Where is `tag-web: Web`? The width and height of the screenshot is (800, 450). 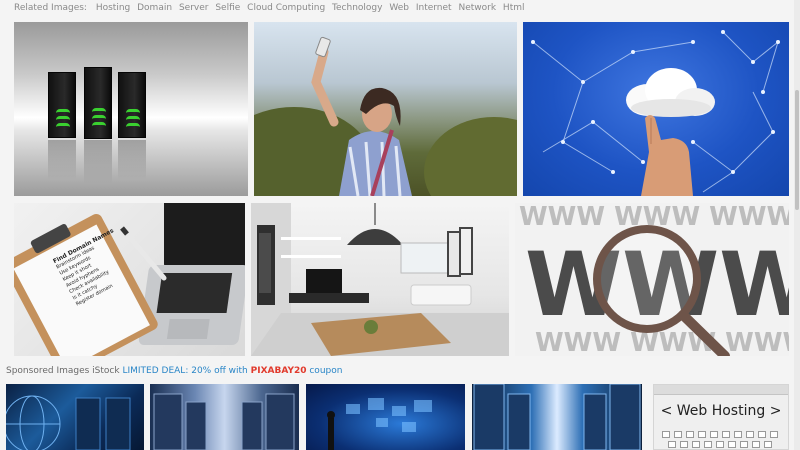 tag-web: Web is located at coordinates (399, 8).